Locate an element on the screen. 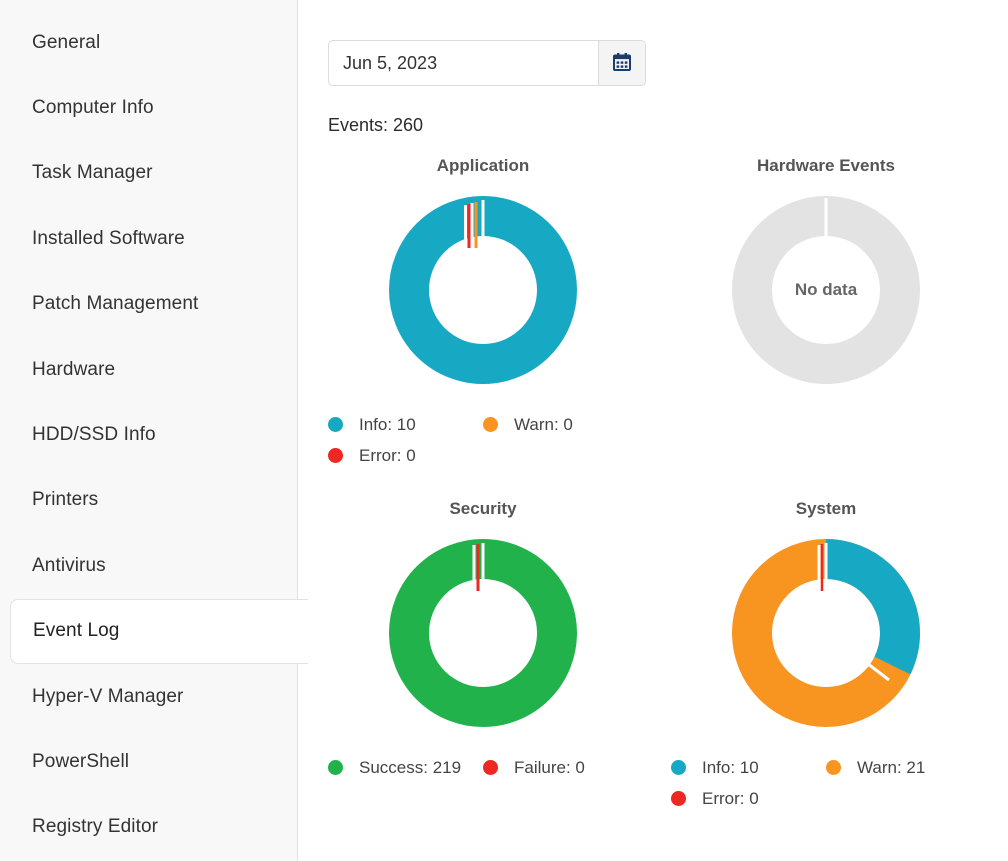  calendar-icon is located at coordinates (622, 63).